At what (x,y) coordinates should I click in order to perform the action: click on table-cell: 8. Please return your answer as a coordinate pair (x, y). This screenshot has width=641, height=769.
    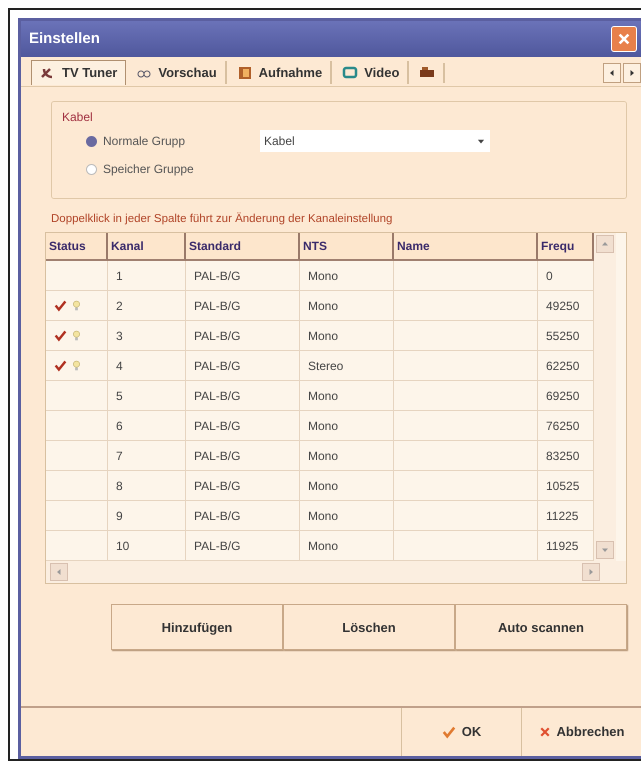
    Looking at the image, I should click on (147, 486).